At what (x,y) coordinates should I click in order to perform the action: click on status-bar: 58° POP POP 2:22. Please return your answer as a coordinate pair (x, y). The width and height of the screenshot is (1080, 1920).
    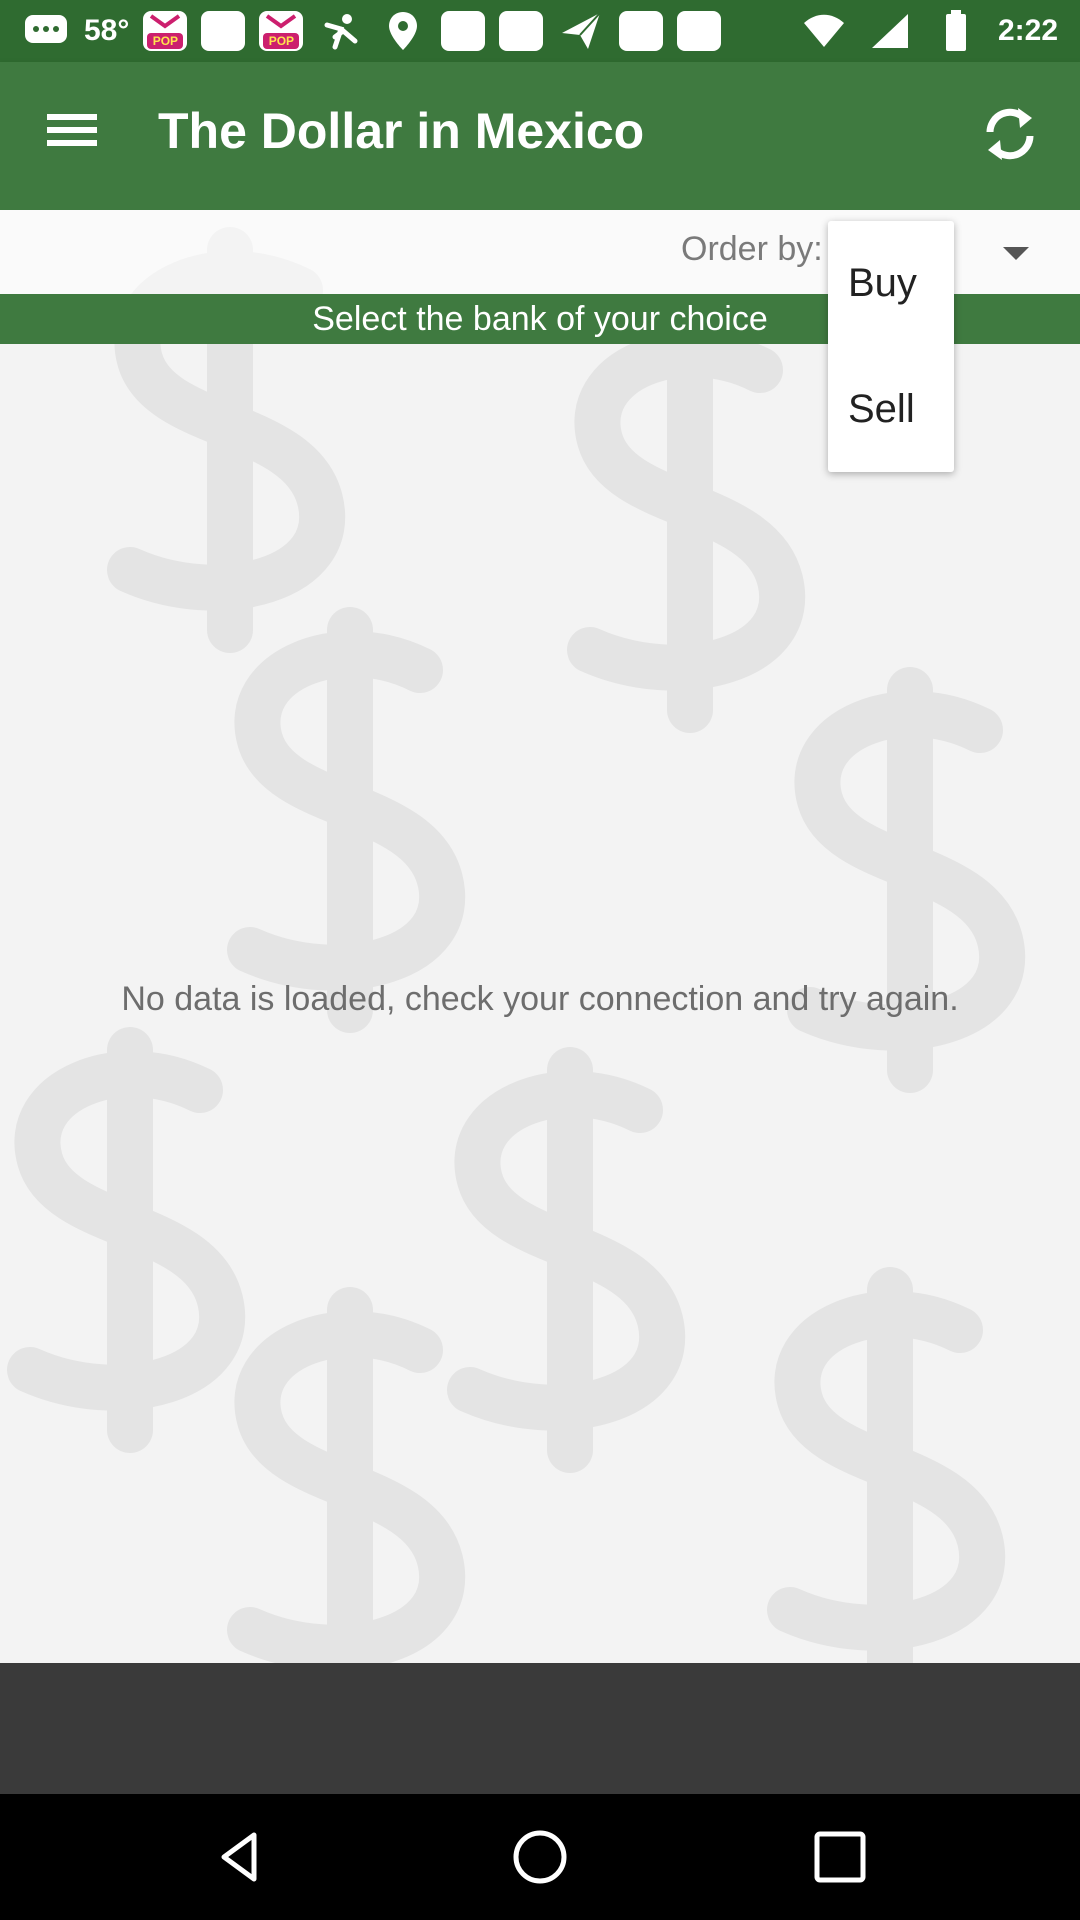
    Looking at the image, I should click on (540, 31).